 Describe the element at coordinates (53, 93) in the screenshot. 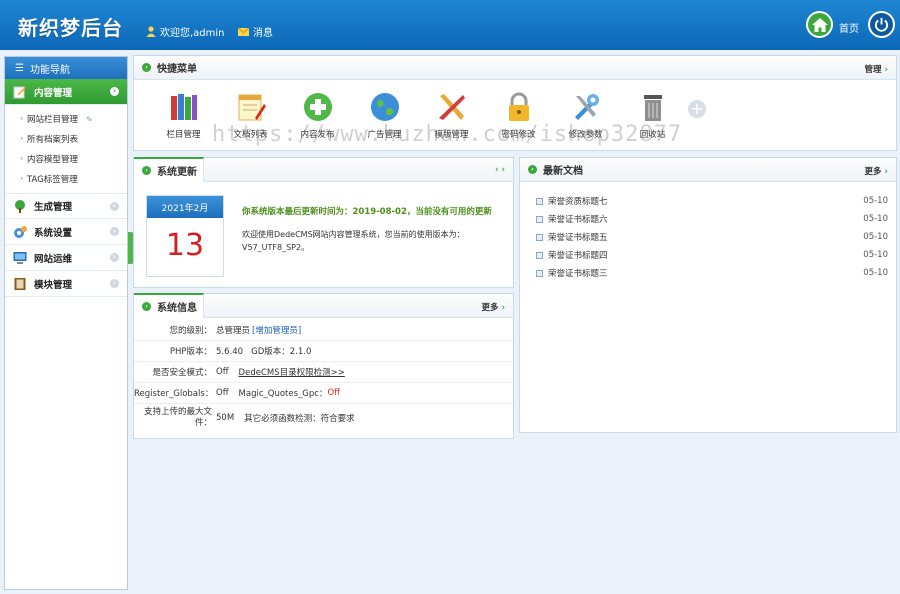

I see `sidebar-item-label: 内容管理` at that location.